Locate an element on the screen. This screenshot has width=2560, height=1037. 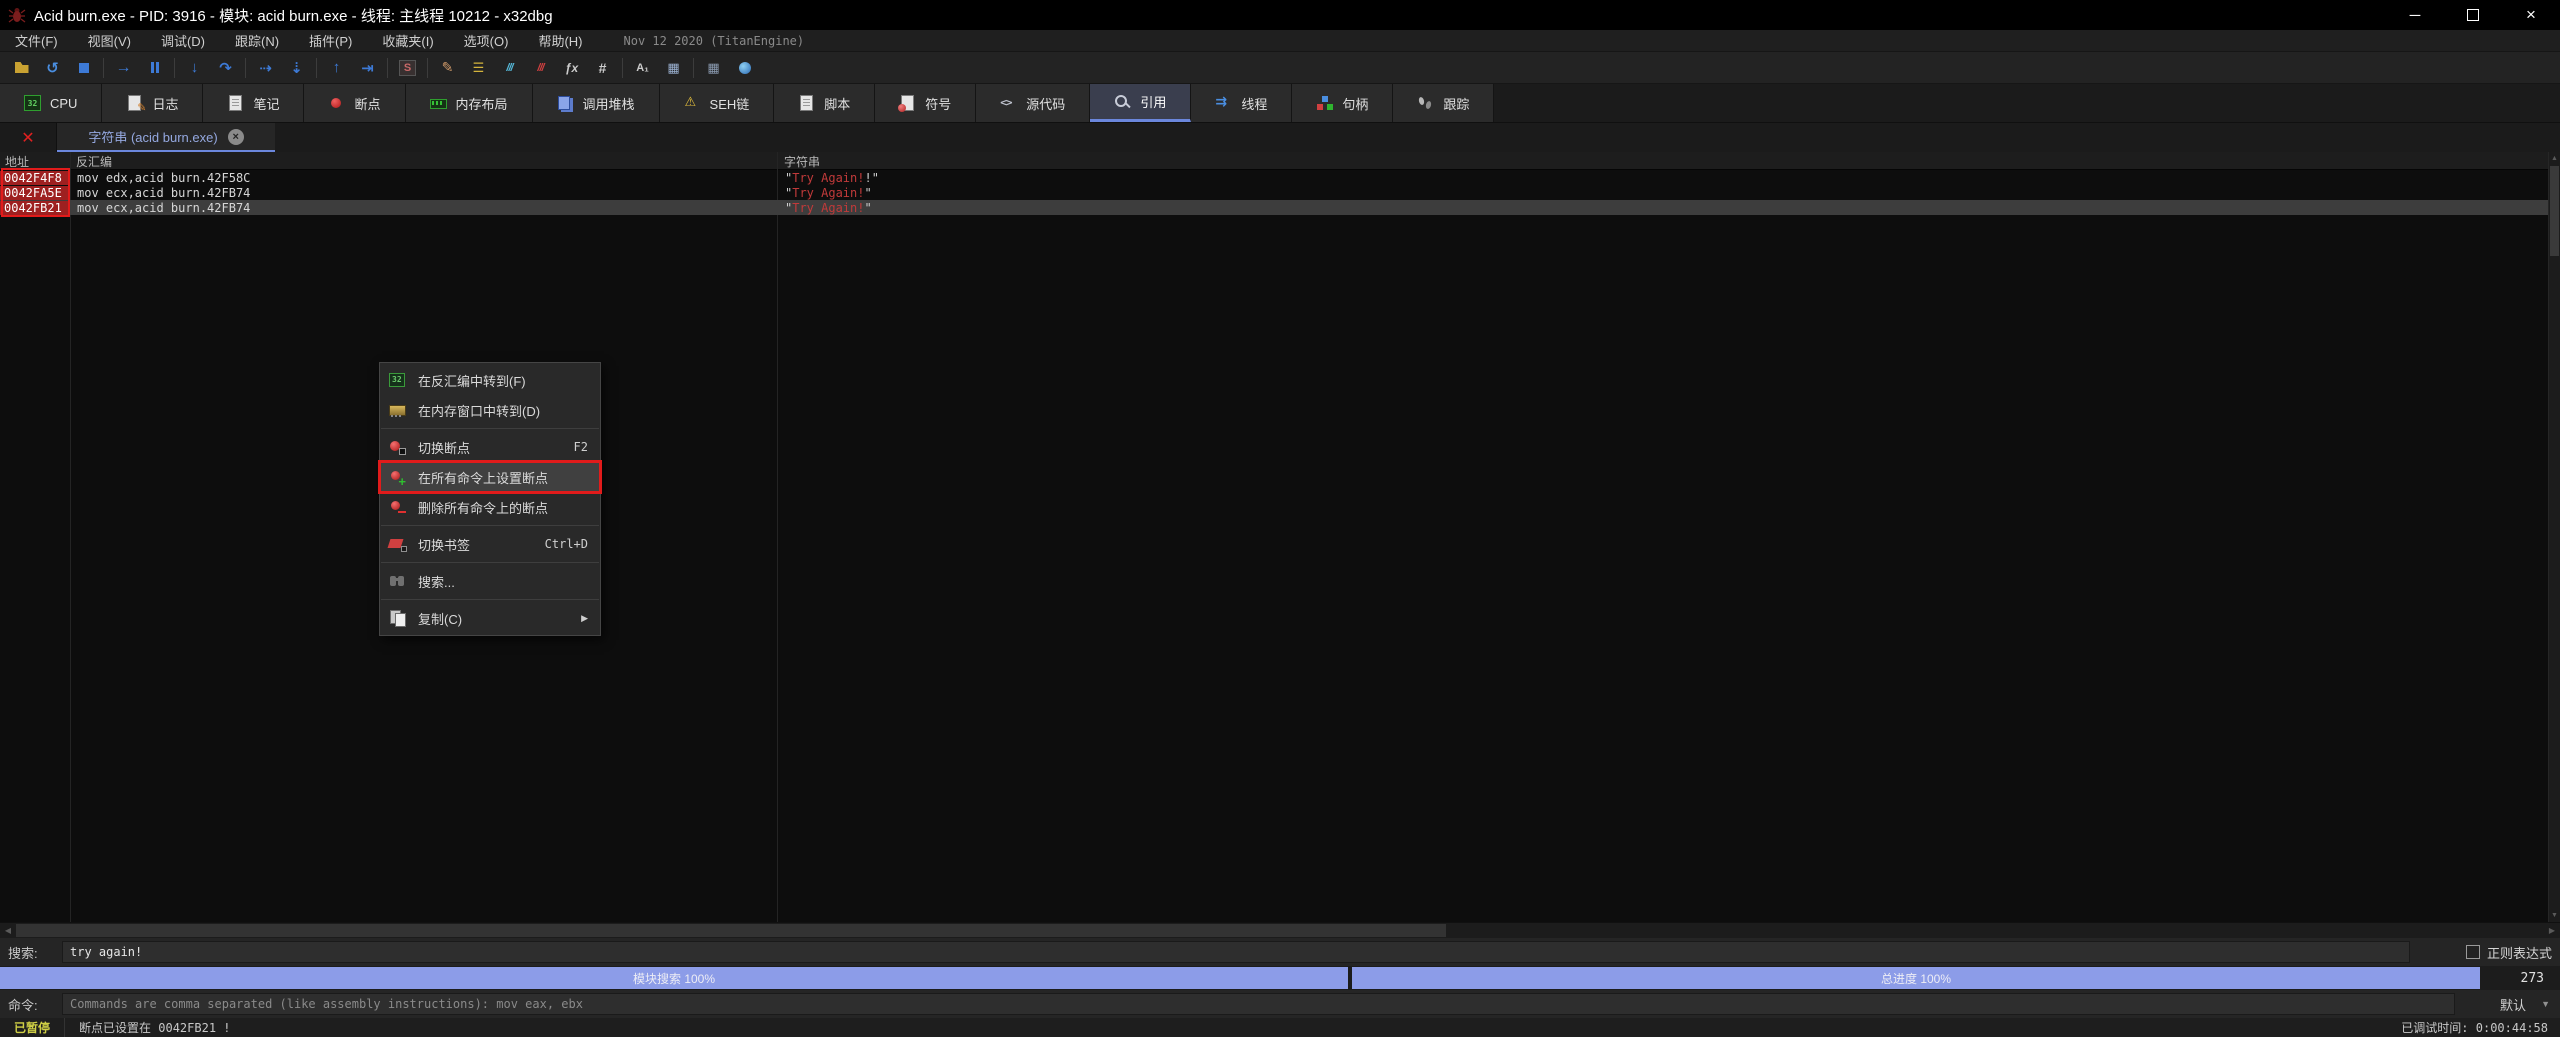
execute-till-return-icon is located at coordinates (337, 68).